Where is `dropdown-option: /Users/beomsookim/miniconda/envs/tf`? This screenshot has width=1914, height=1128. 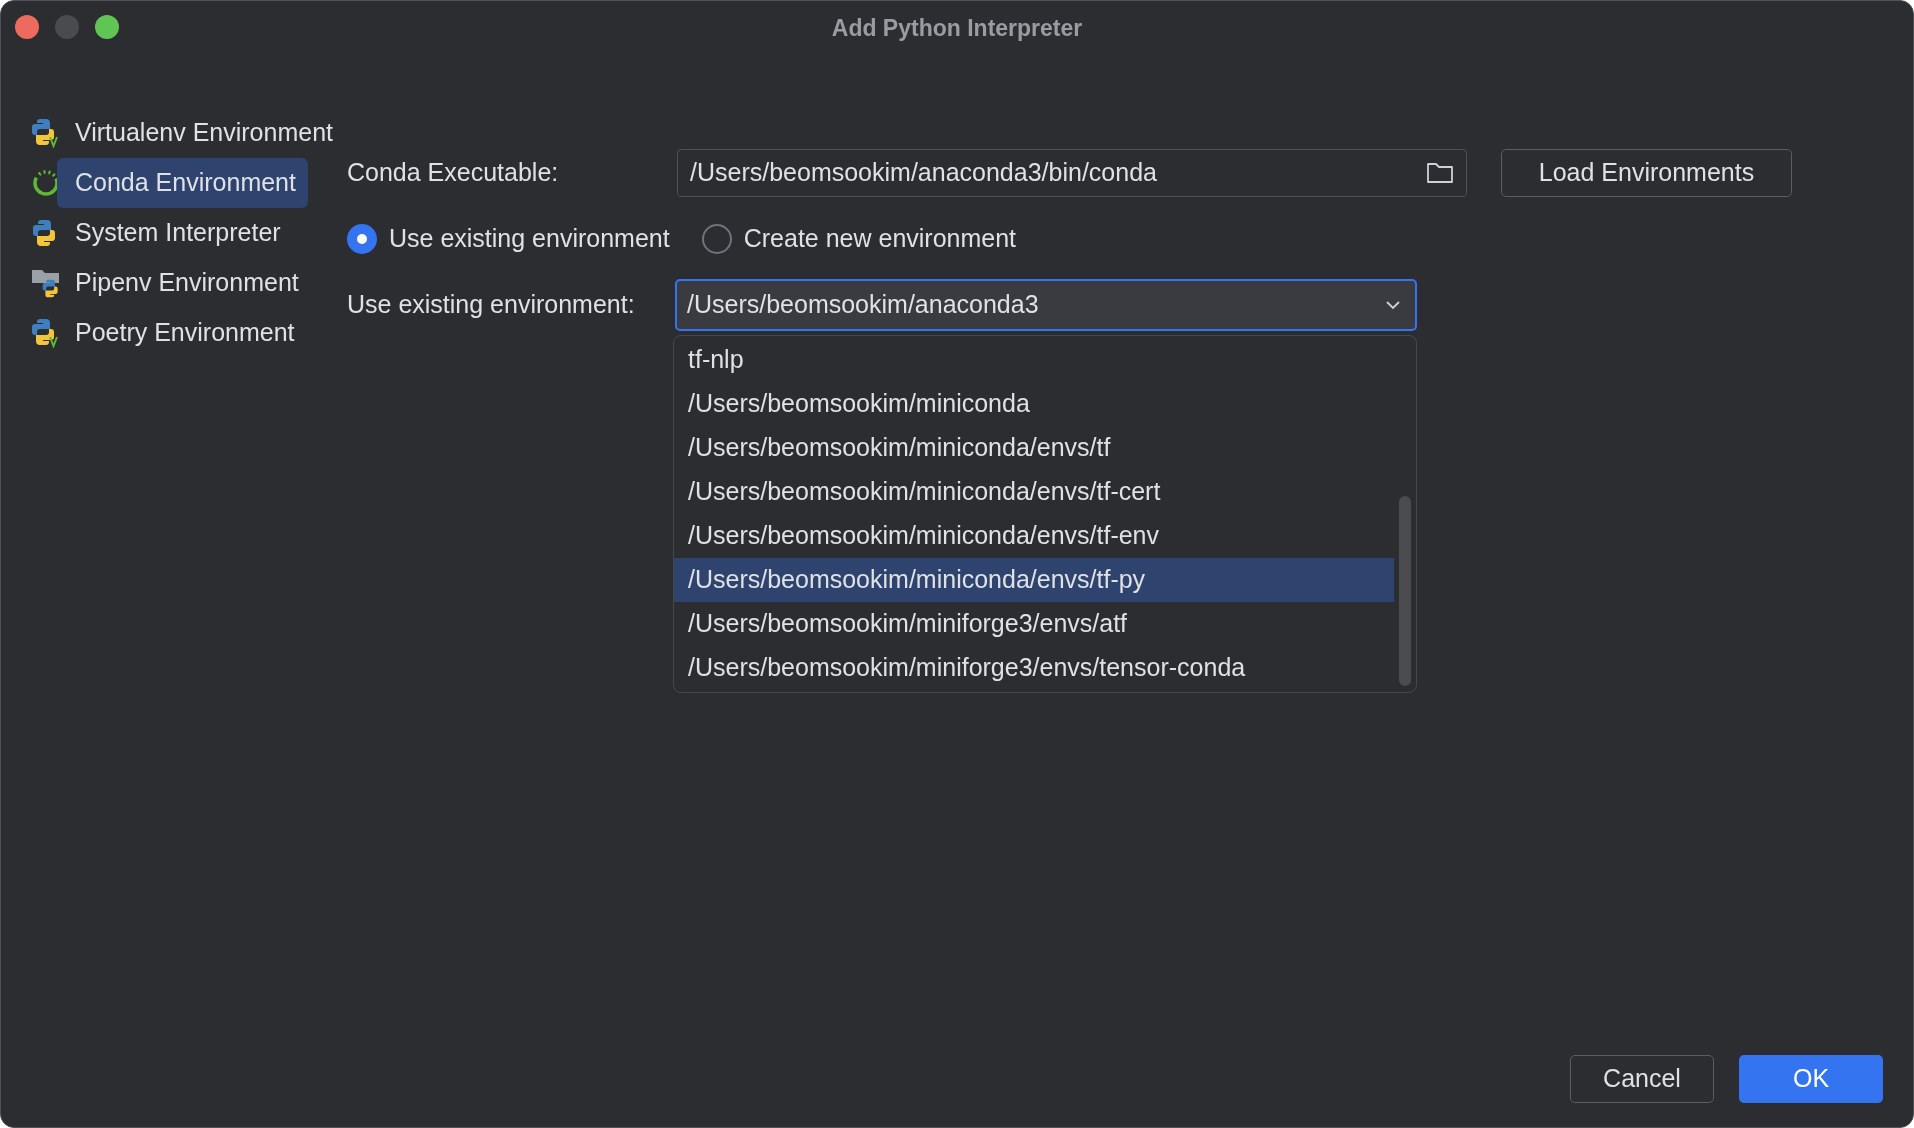 dropdown-option: /Users/beomsookim/miniconda/envs/tf is located at coordinates (1034, 448).